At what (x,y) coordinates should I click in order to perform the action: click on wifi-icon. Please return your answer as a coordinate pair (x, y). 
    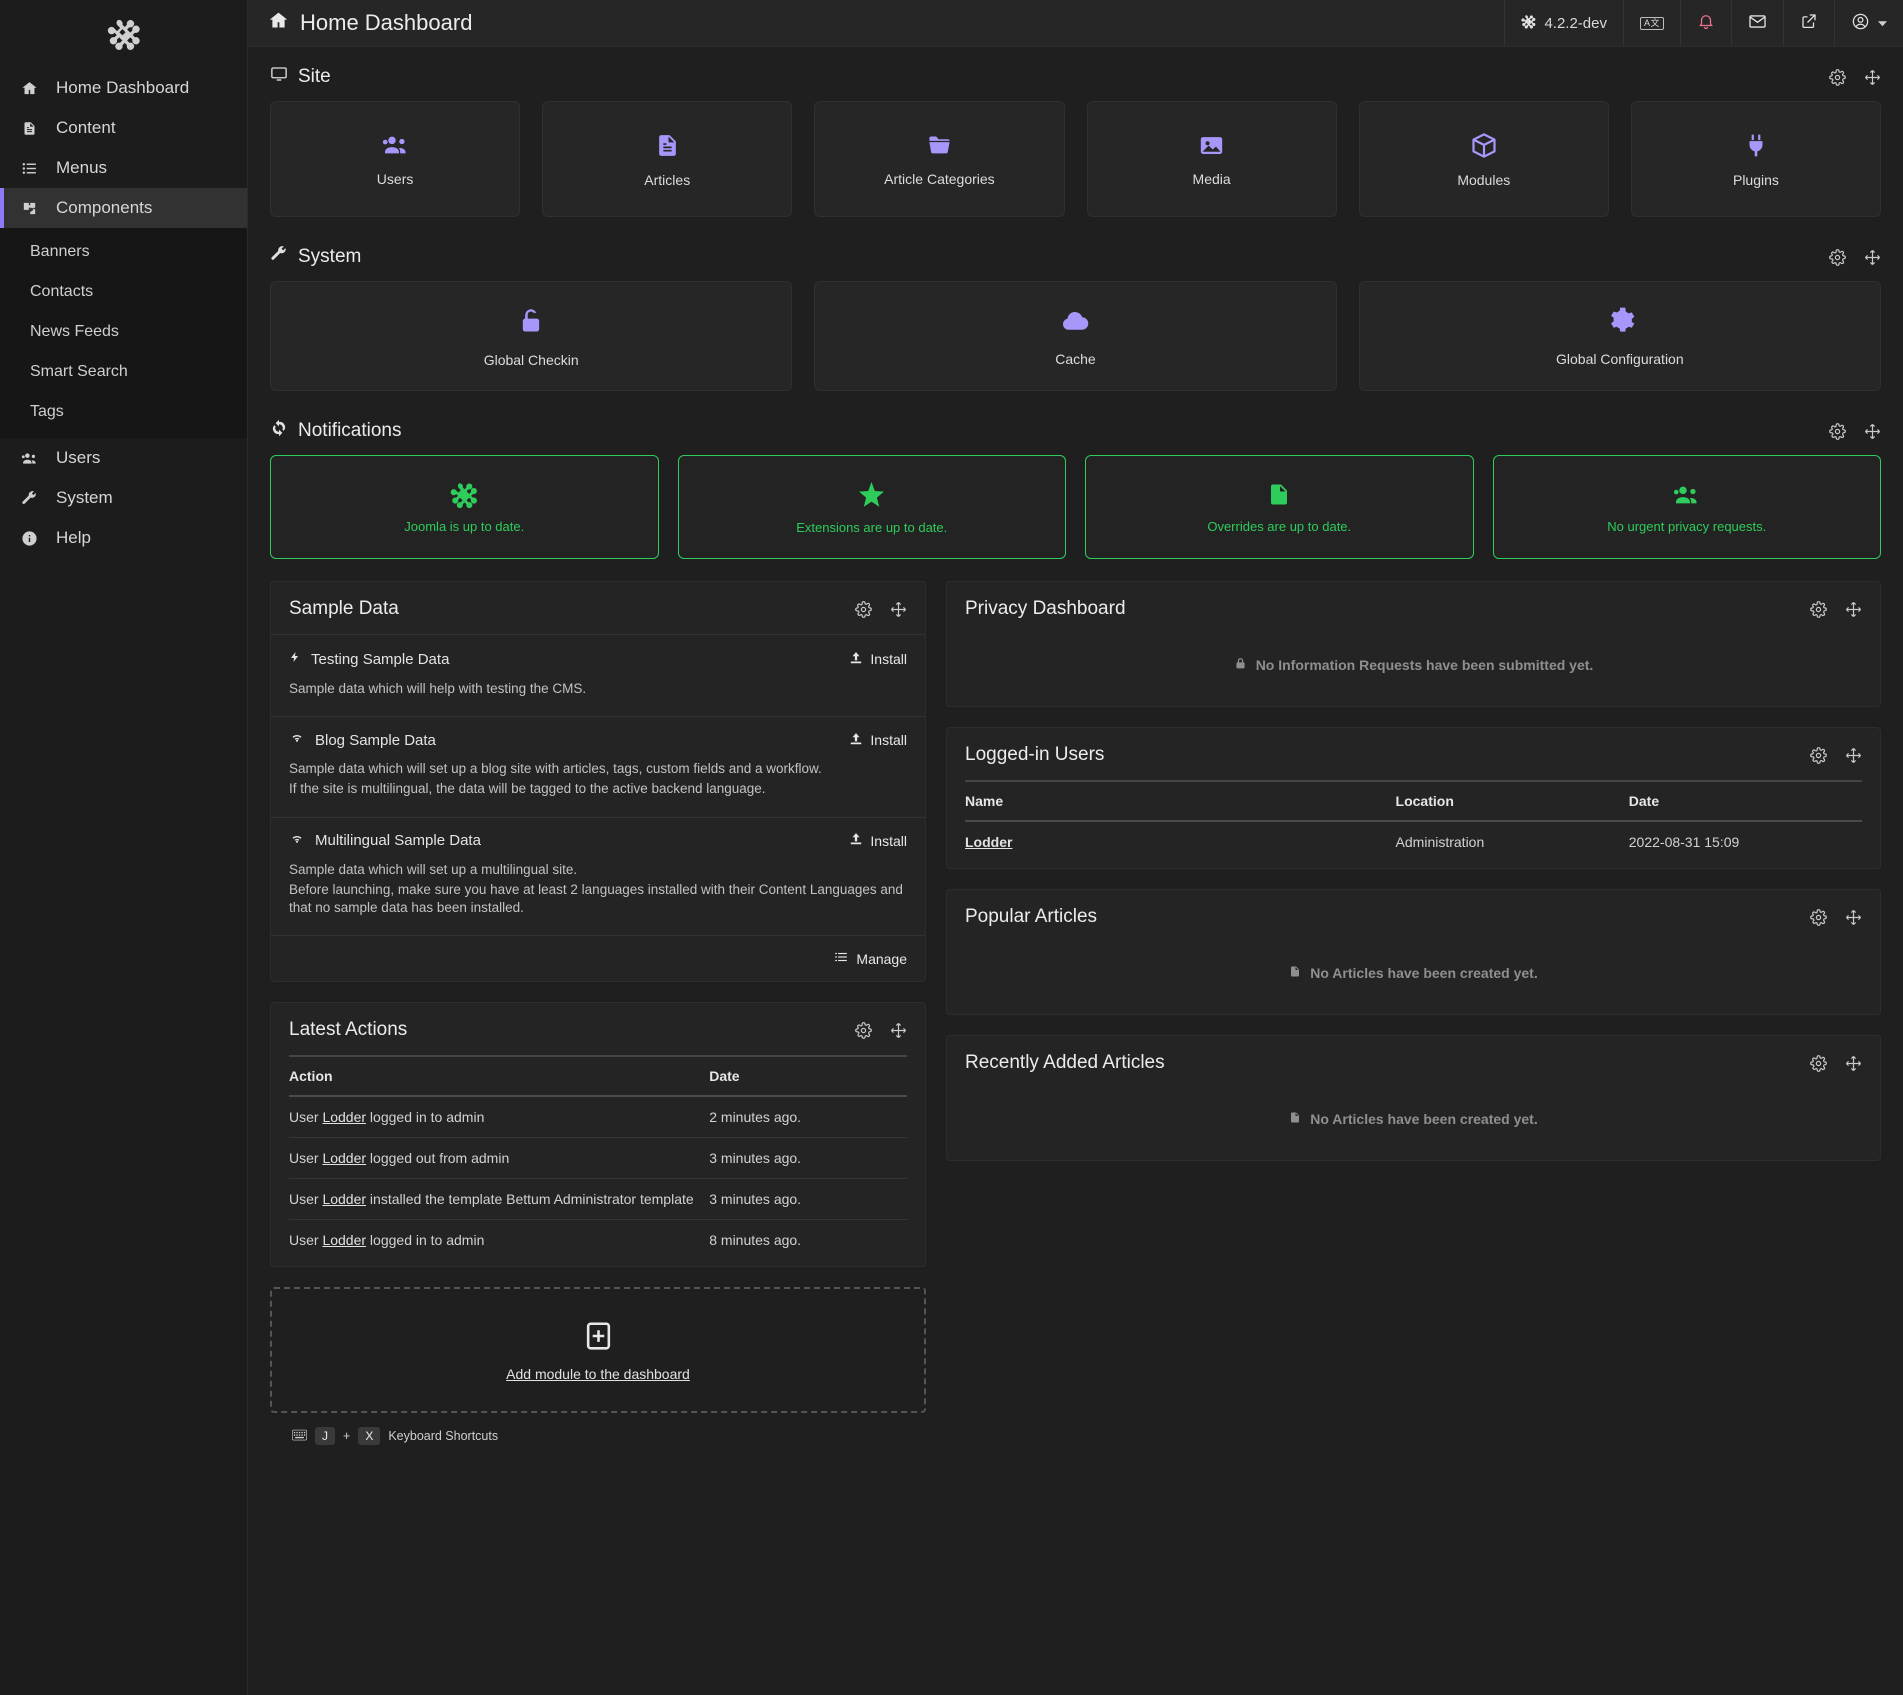
    Looking at the image, I should click on (297, 841).